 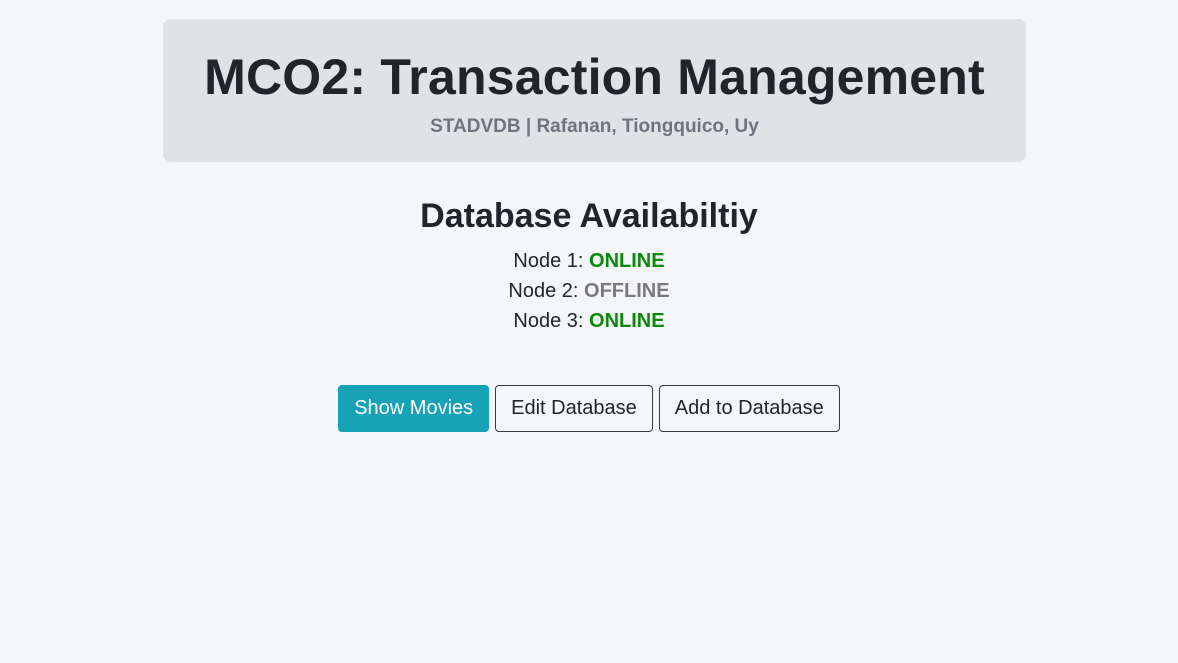 I want to click on show-movies-button: Show Movies, so click(x=414, y=408).